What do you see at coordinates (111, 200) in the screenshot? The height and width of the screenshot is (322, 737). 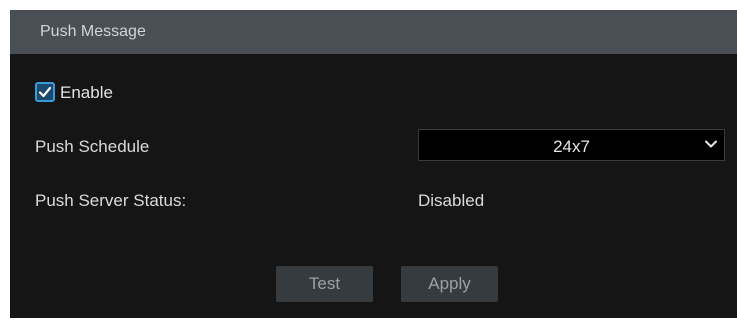 I see `push-server-status-label: Push Server Status:` at bounding box center [111, 200].